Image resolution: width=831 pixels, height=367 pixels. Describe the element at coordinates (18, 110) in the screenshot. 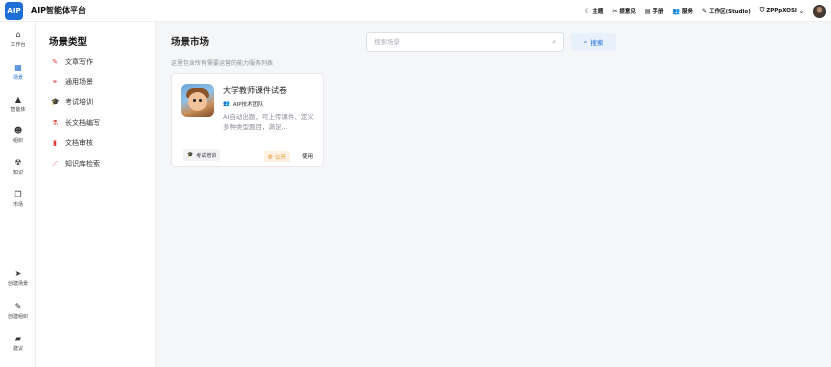

I see `rail-label: 智能体` at that location.